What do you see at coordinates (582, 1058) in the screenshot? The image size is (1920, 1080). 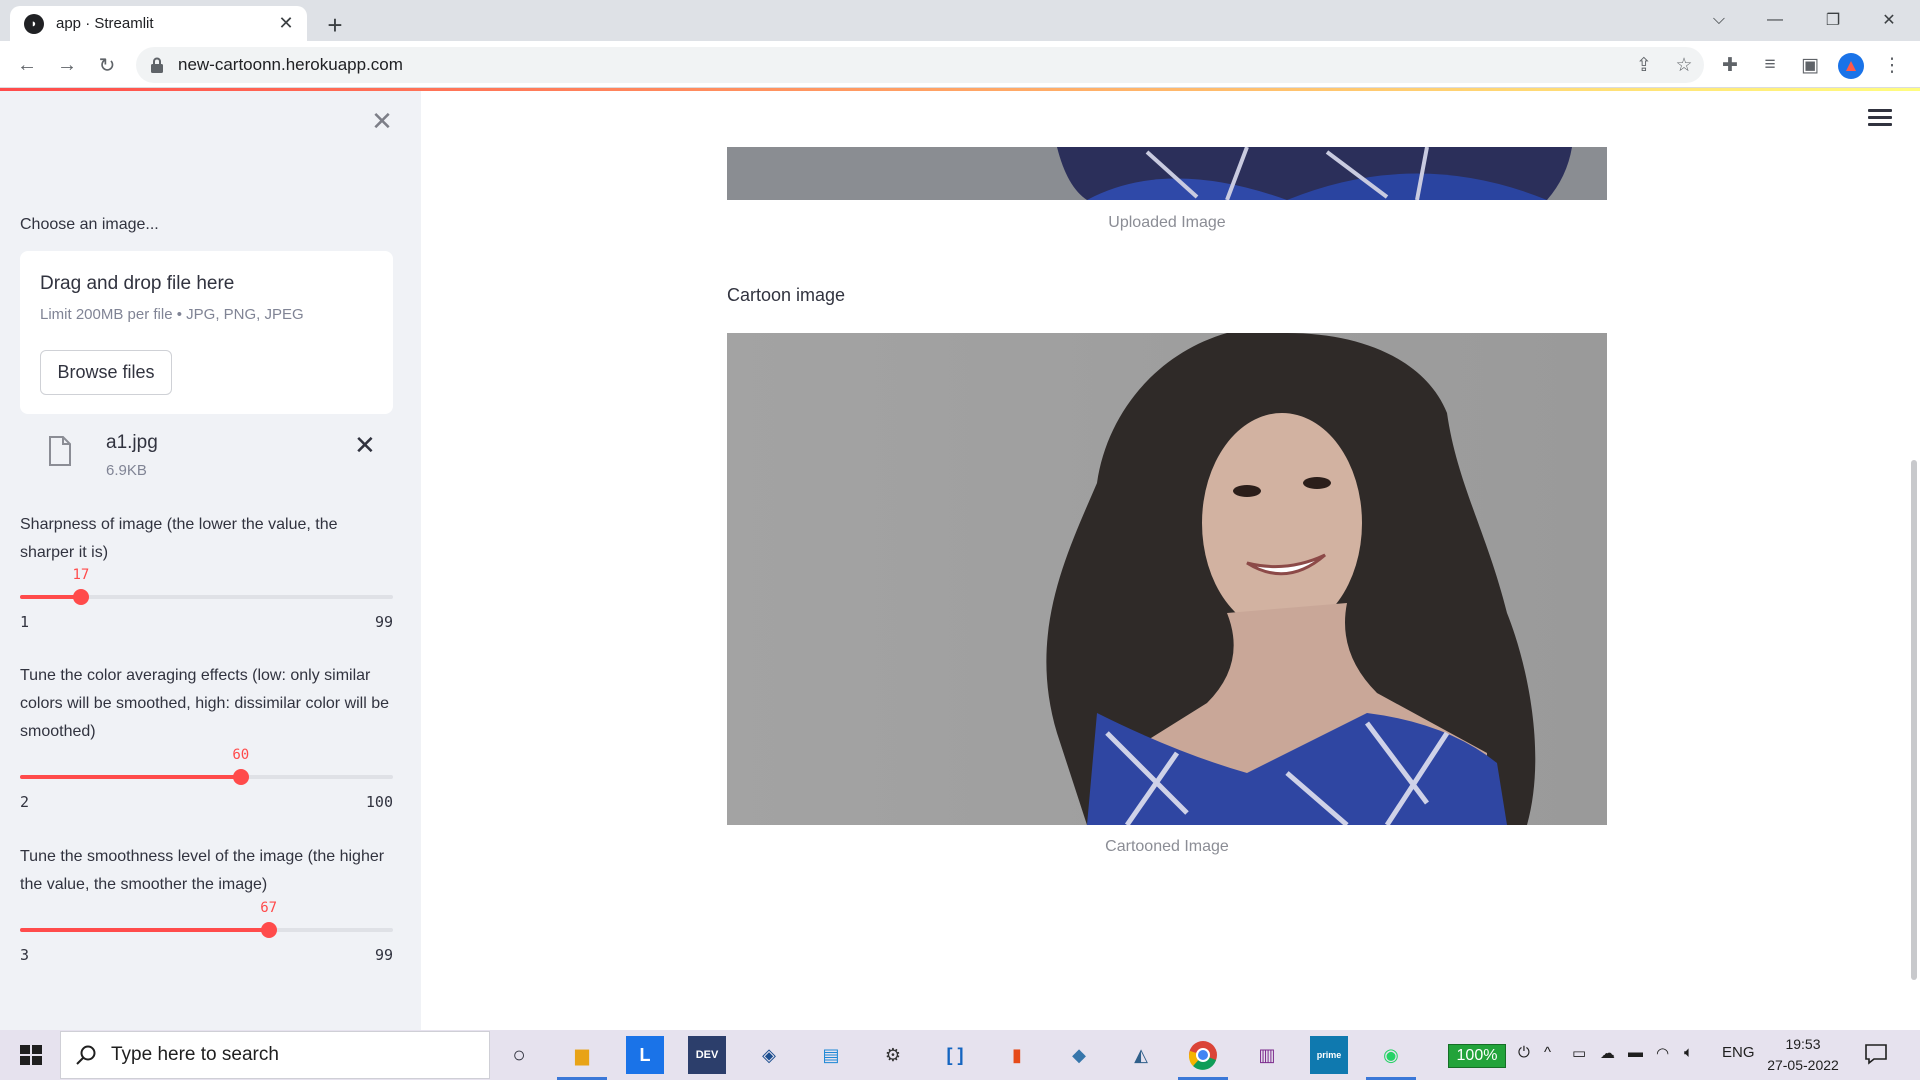 I see `file-explorer-icon: ▆` at bounding box center [582, 1058].